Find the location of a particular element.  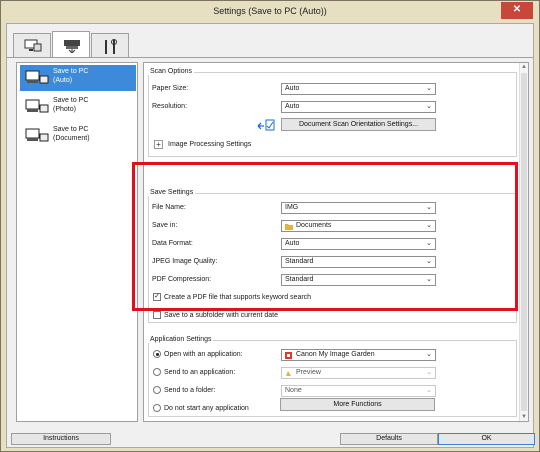

window-title: Settings (Save to PC (Auto)) is located at coordinates (270, 11).